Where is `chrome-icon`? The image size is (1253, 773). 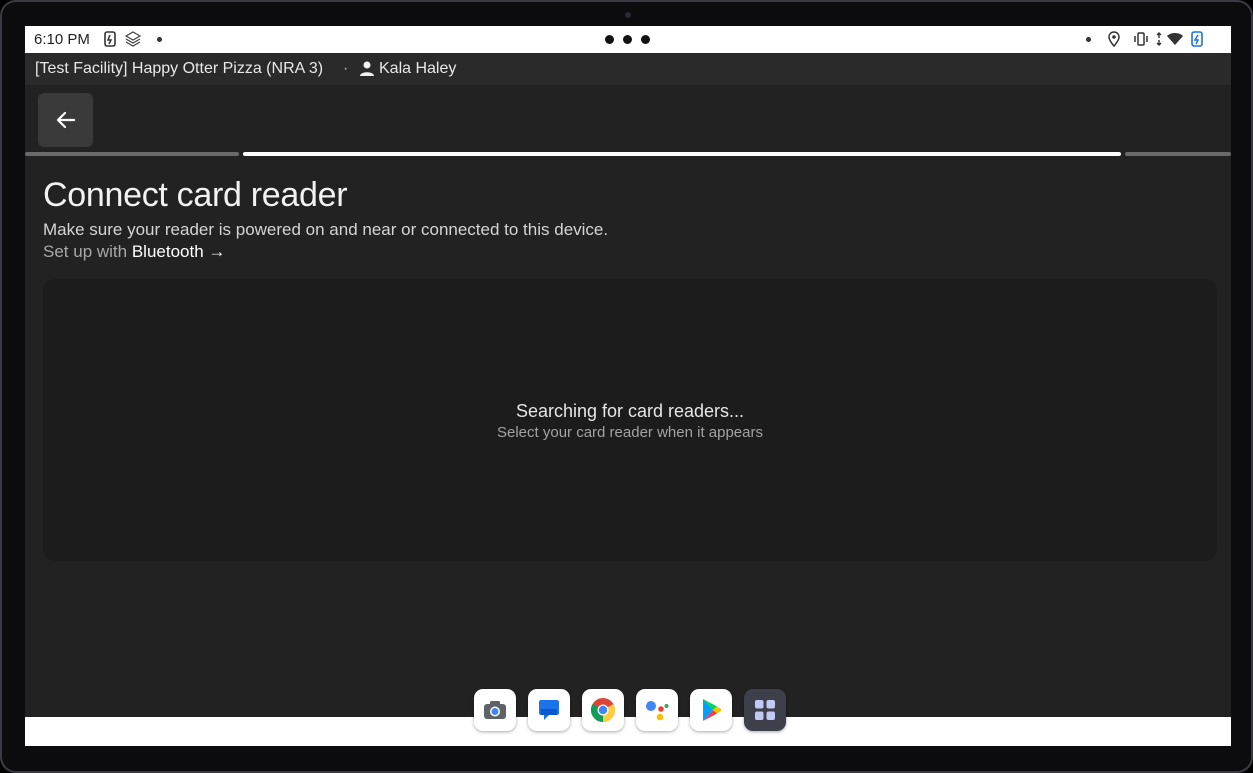
chrome-icon is located at coordinates (603, 710).